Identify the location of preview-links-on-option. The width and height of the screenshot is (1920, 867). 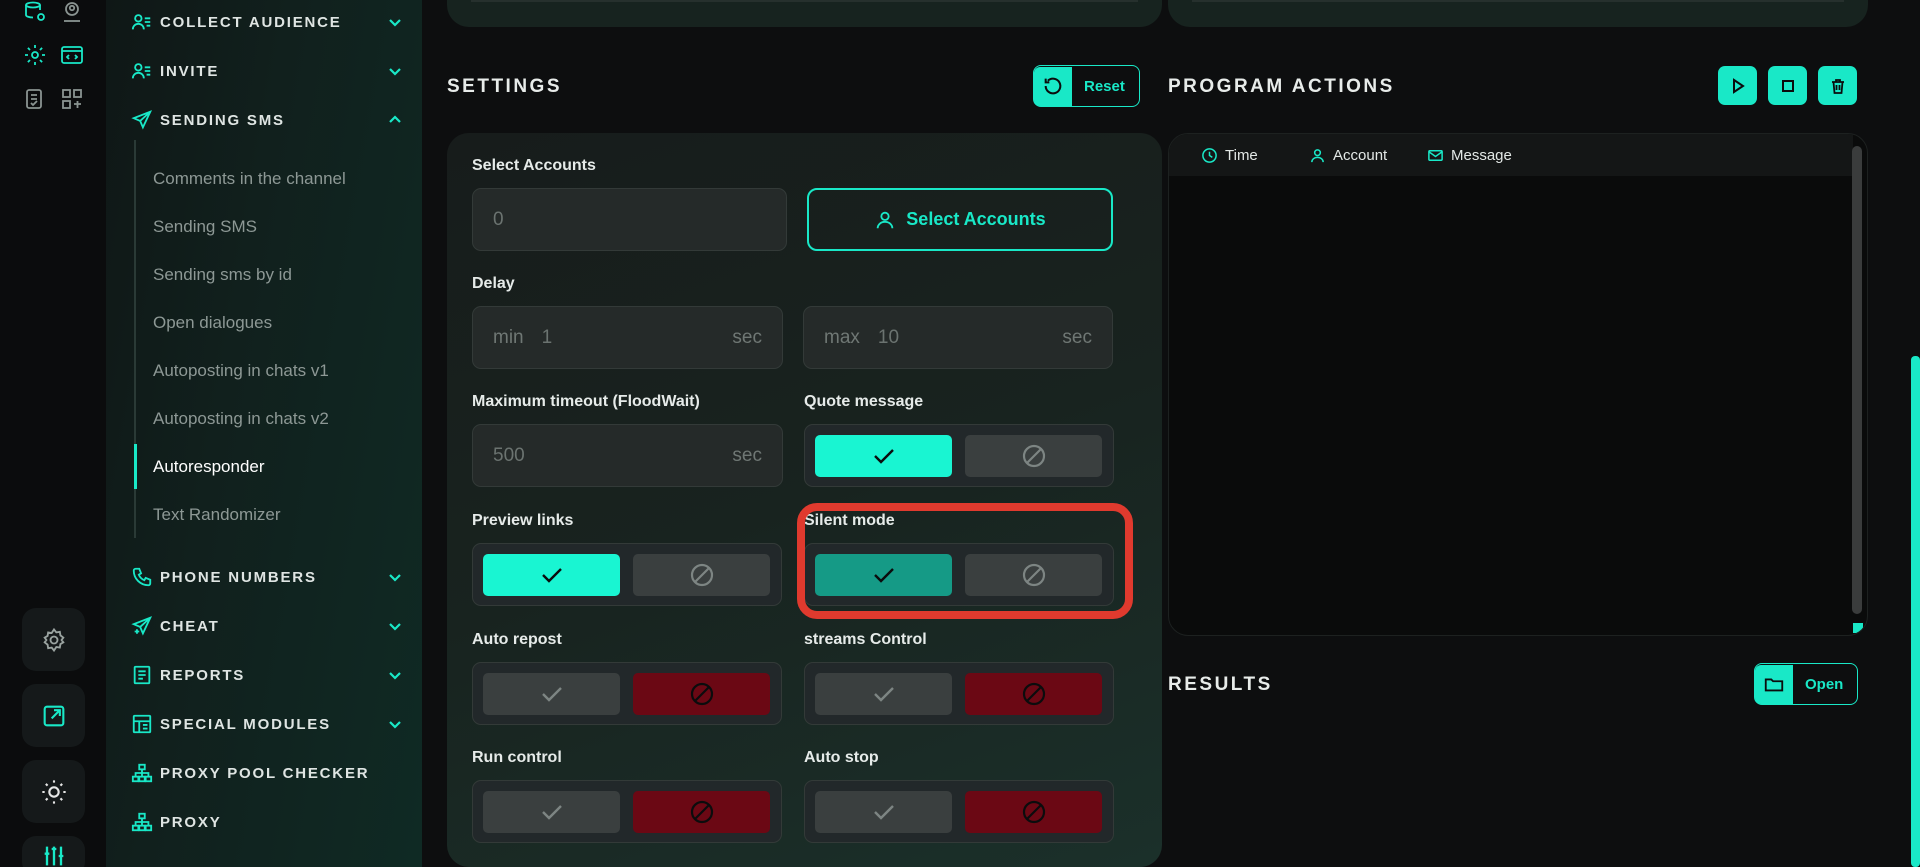
(551, 575).